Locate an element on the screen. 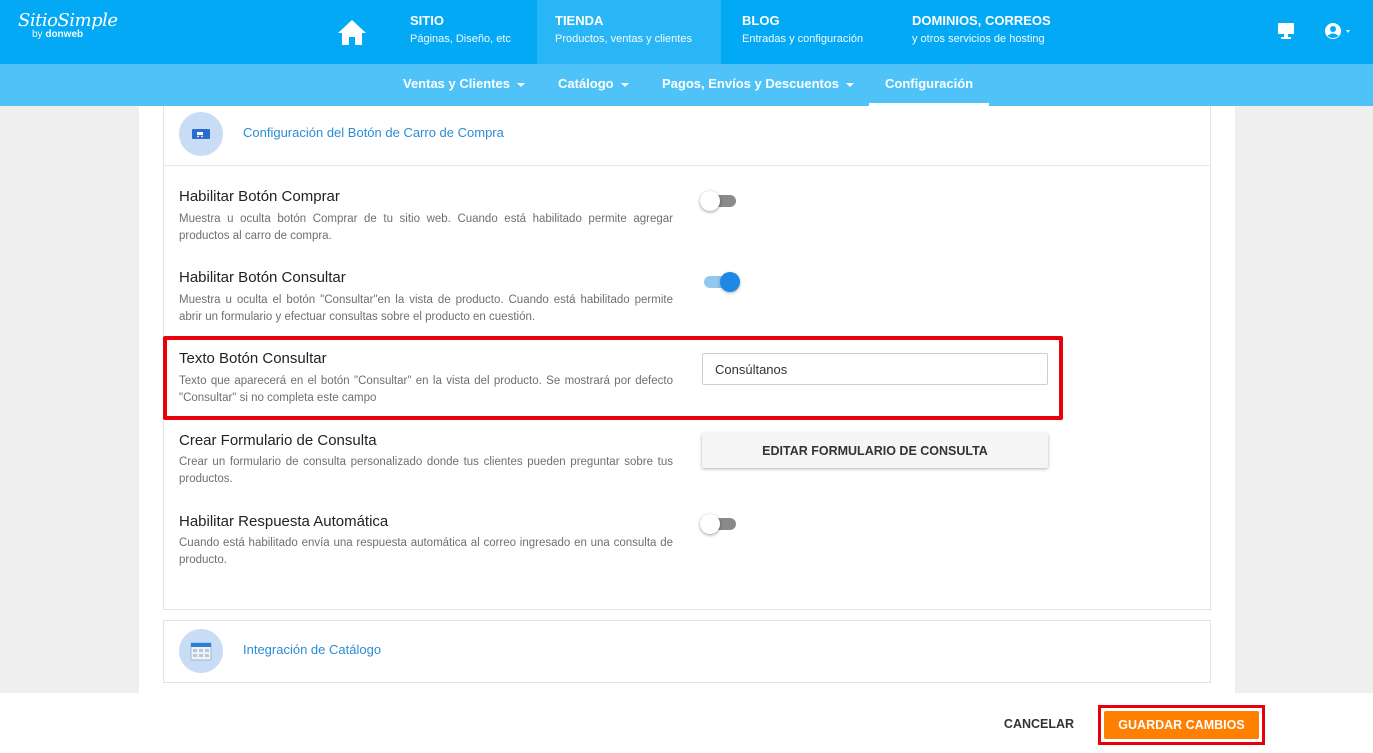 The width and height of the screenshot is (1373, 753). nav-sitio: SITIO Páginas, Diseño, etc is located at coordinates (460, 32).